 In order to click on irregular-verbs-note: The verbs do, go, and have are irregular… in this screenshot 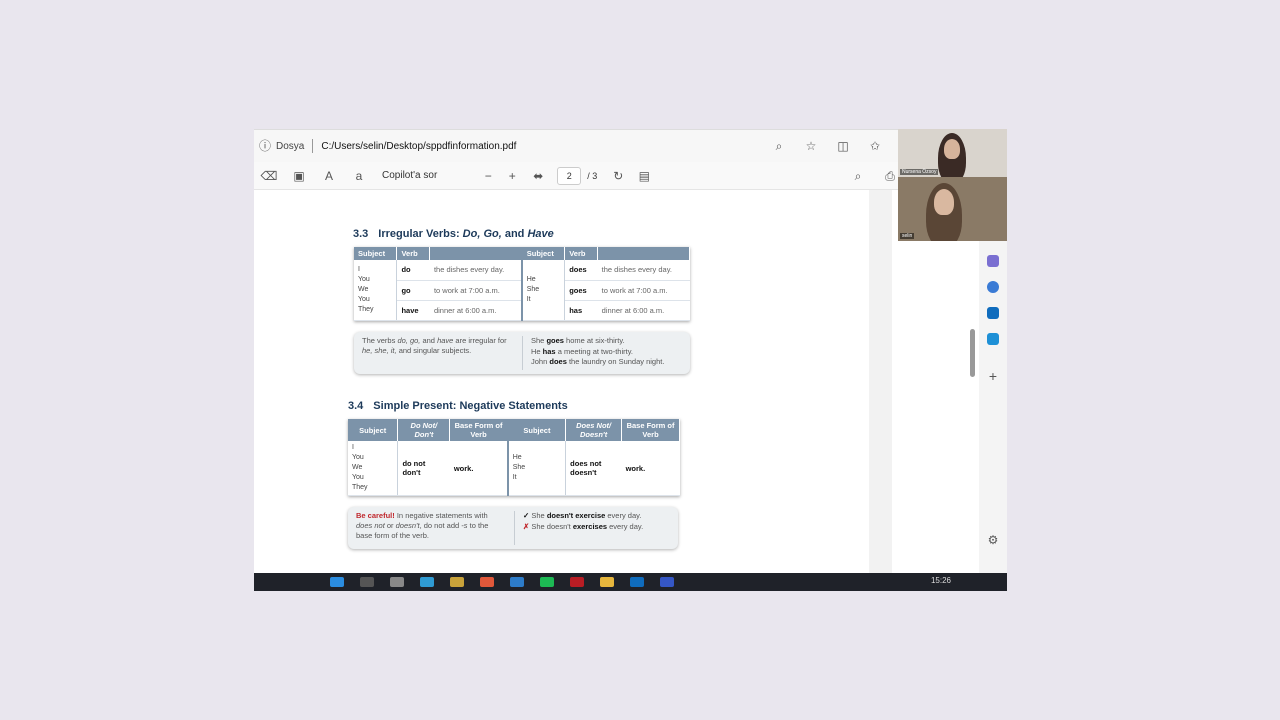, I will do `click(522, 353)`.